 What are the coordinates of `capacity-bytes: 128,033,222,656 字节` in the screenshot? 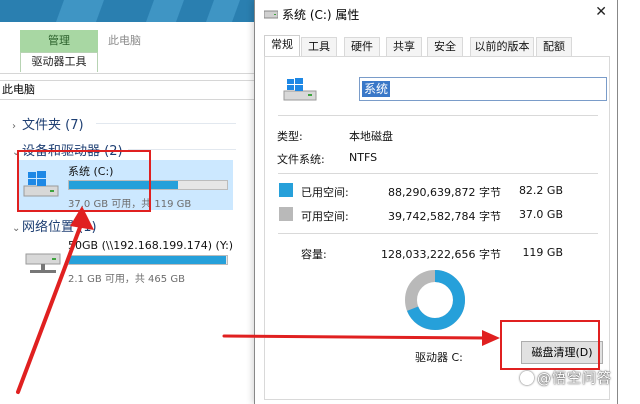 It's located at (441, 254).